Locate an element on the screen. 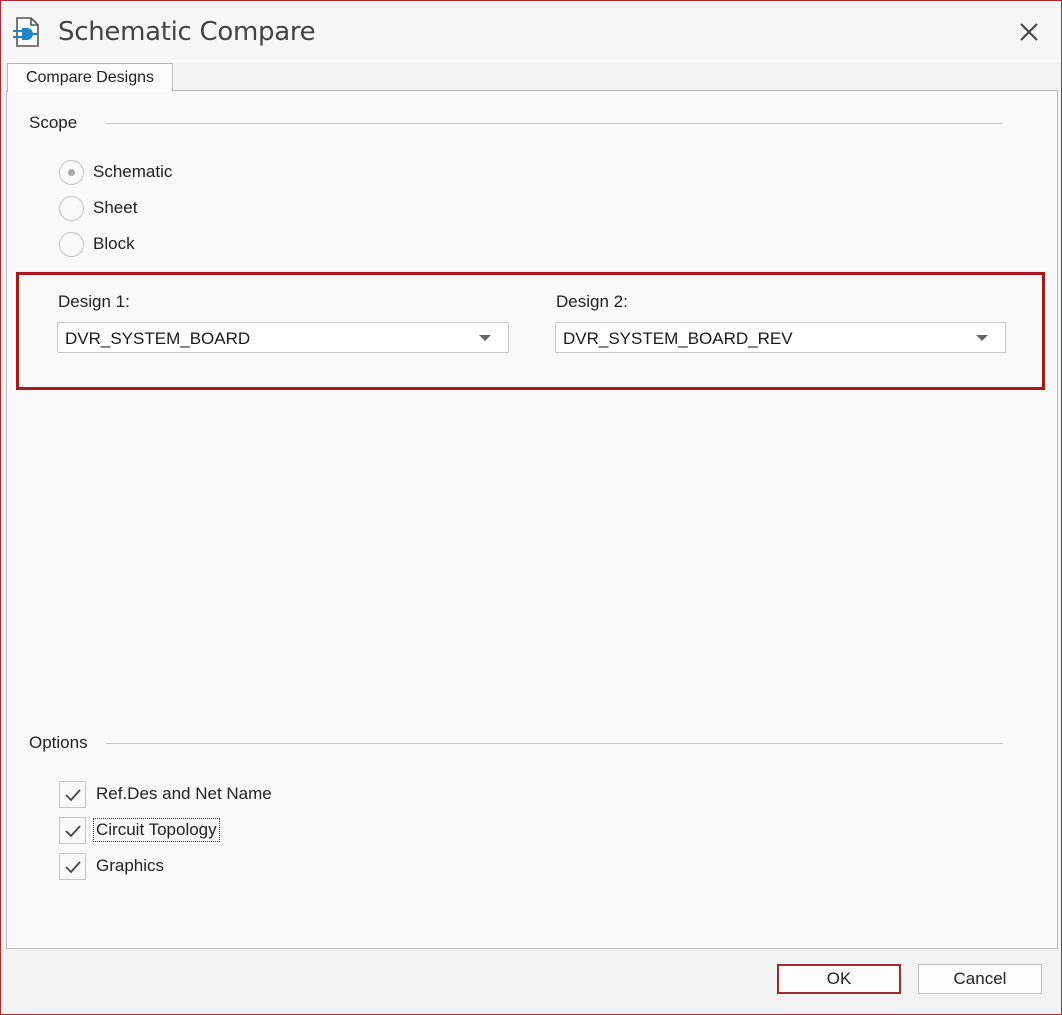  design2-dropdown: DVR_SYSTEM_BOARD_REV is located at coordinates (780, 337).